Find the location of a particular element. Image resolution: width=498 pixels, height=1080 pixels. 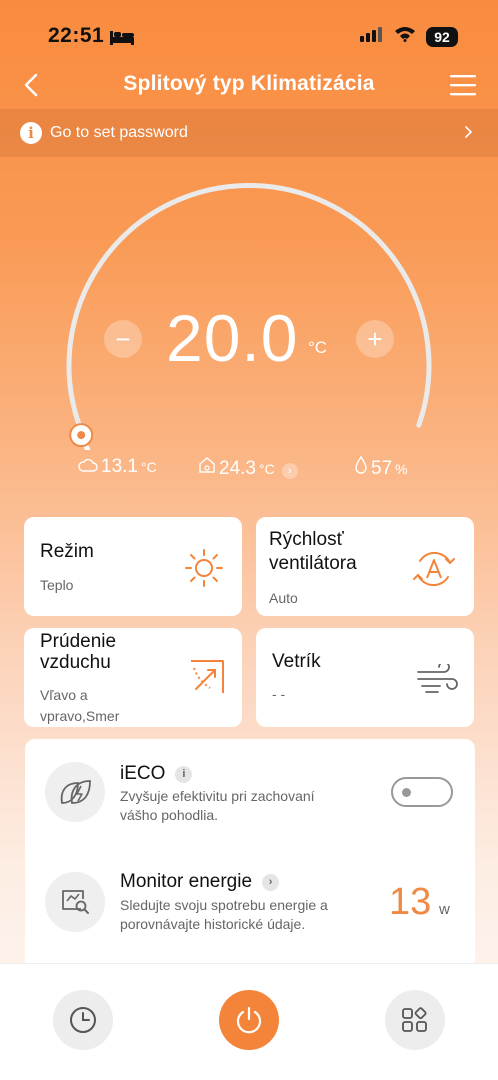

indoor-temp: 24.3 is located at coordinates (237, 468).